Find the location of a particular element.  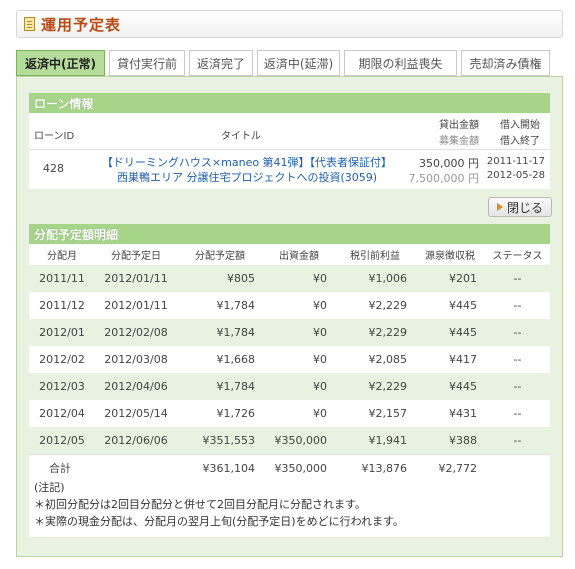

cell-amount: ¥1,726 is located at coordinates (236, 413).